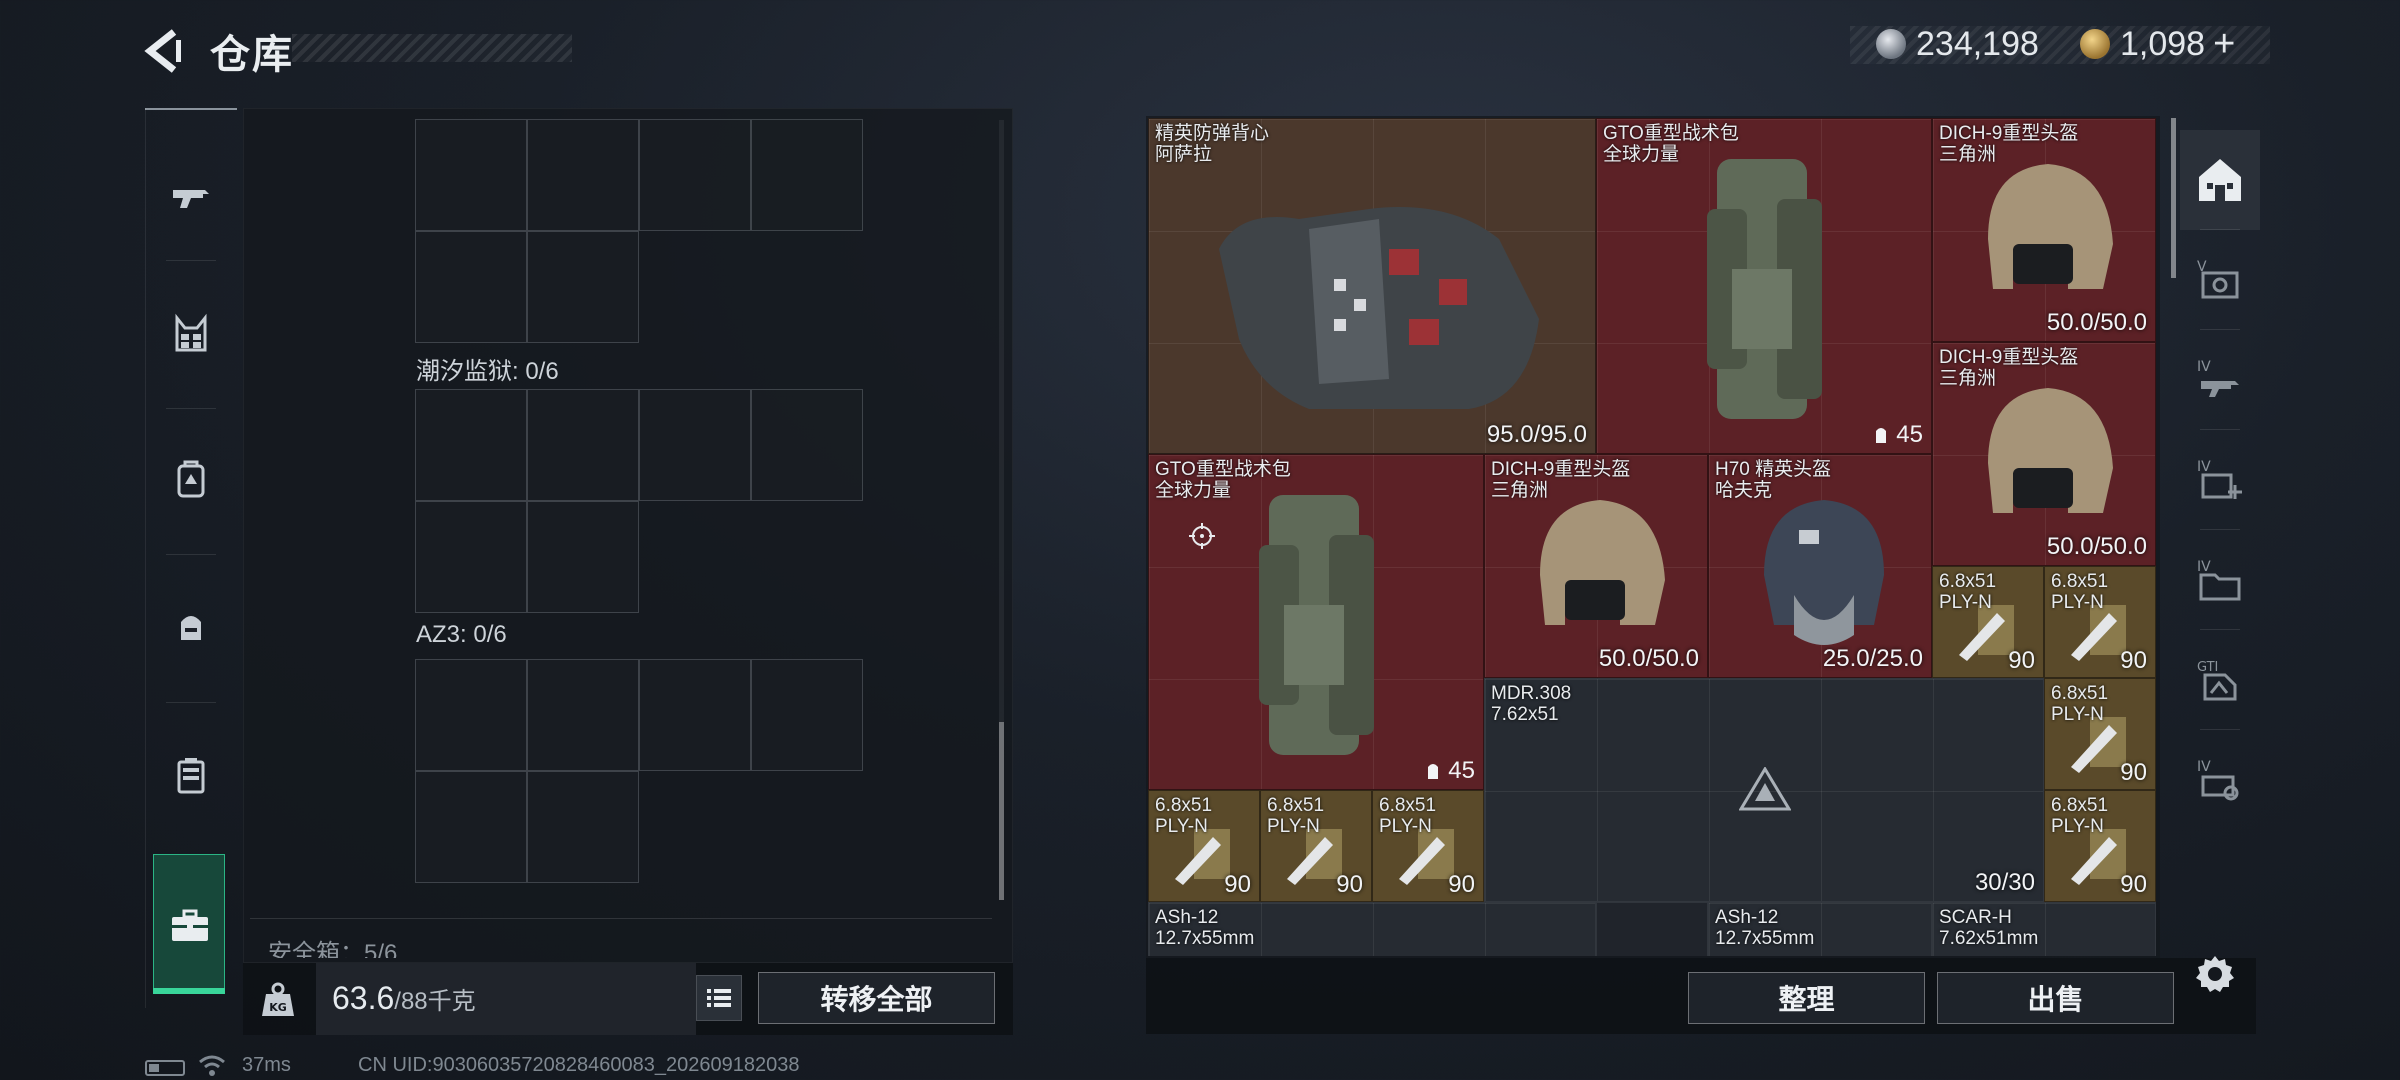 Image resolution: width=2400 pixels, height=1080 pixels. I want to click on stash-tab-iv-weapon: IV, so click(2220, 380).